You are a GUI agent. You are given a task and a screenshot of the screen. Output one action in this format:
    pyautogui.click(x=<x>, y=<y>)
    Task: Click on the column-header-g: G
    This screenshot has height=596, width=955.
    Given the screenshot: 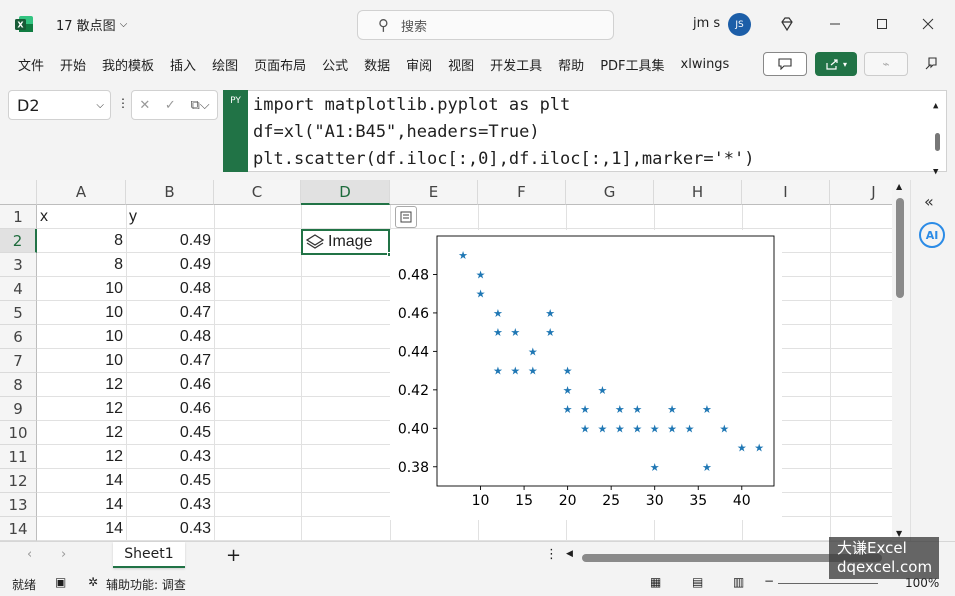 What is the action you would take?
    pyautogui.click(x=610, y=192)
    